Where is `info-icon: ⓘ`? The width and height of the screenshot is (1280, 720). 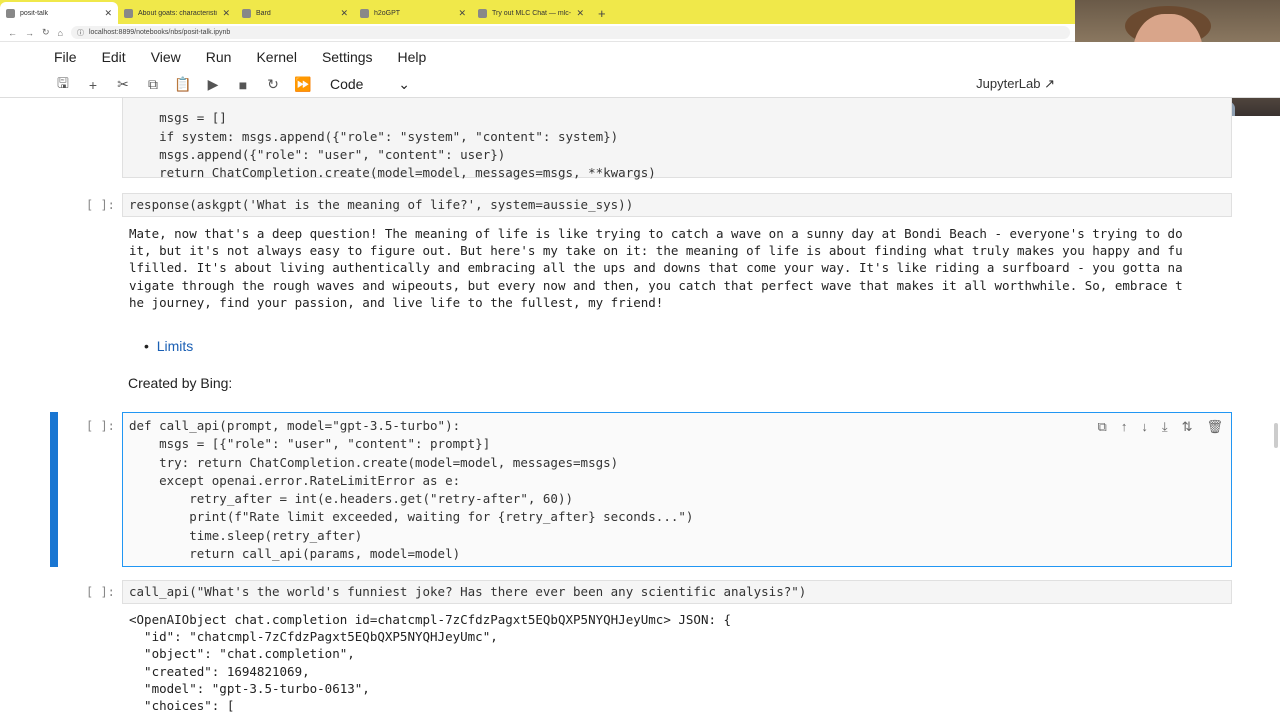
info-icon: ⓘ is located at coordinates (80, 33).